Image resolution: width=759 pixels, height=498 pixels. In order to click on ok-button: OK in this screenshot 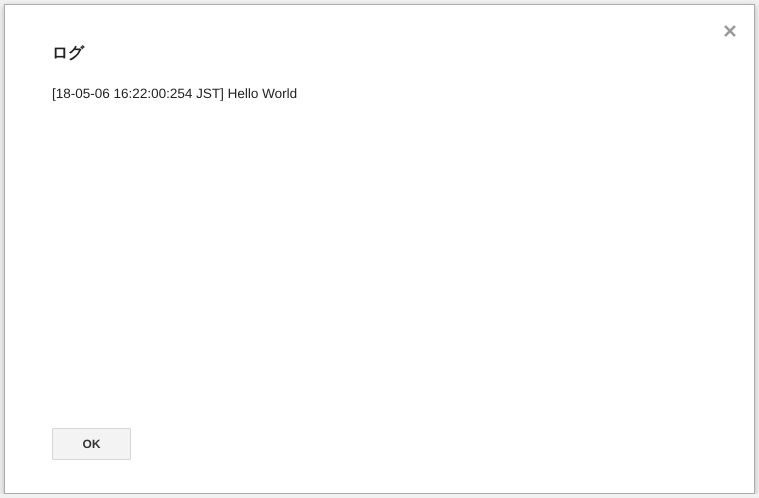, I will do `click(91, 444)`.